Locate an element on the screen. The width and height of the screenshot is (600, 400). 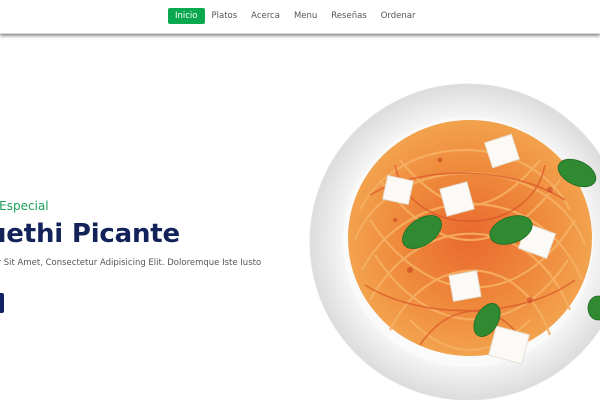
nav-item-platos: Platos is located at coordinates (225, 16).